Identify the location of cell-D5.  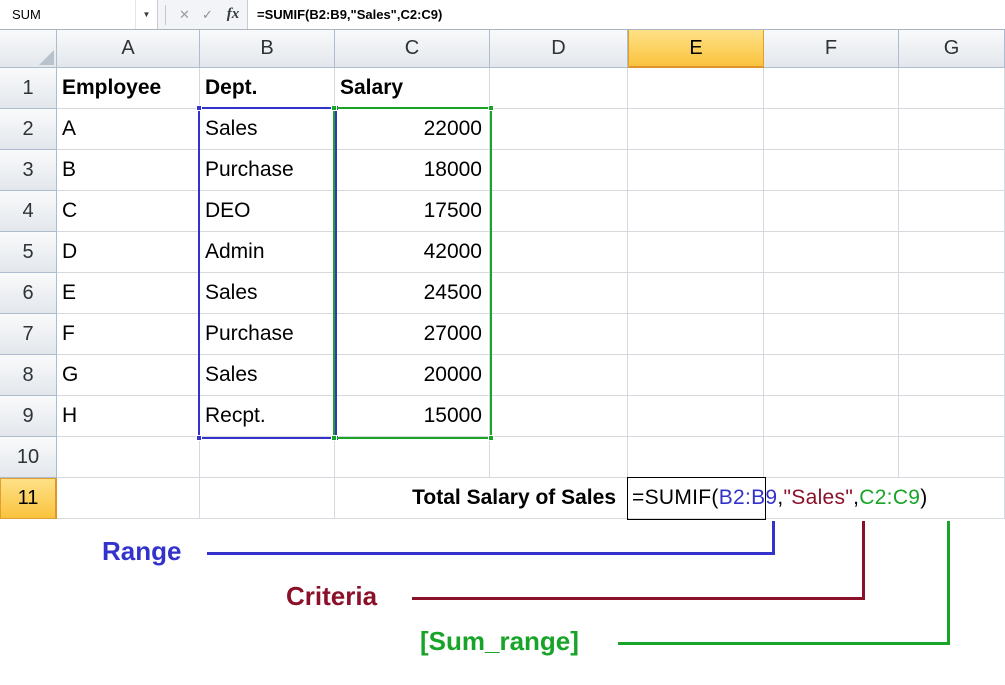
(559, 252).